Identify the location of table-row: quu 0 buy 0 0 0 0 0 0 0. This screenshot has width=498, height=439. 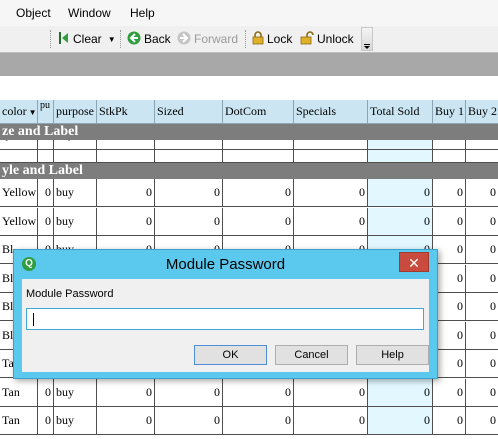
(249, 145).